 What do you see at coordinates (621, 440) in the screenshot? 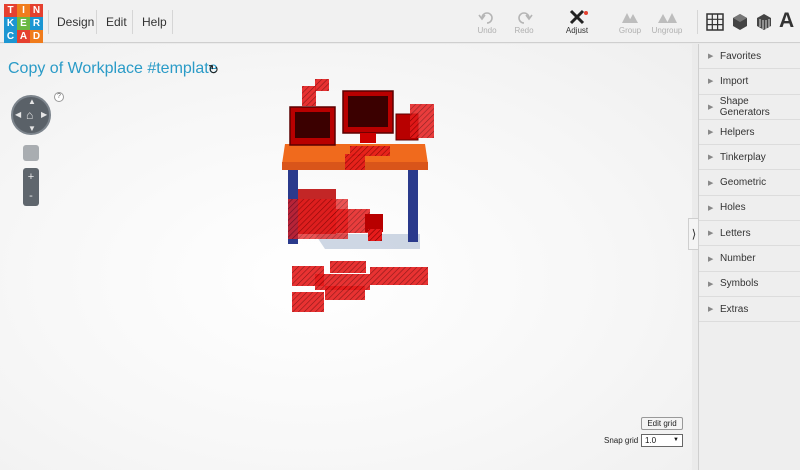
I see `snap-grid-label: Snap grid` at bounding box center [621, 440].